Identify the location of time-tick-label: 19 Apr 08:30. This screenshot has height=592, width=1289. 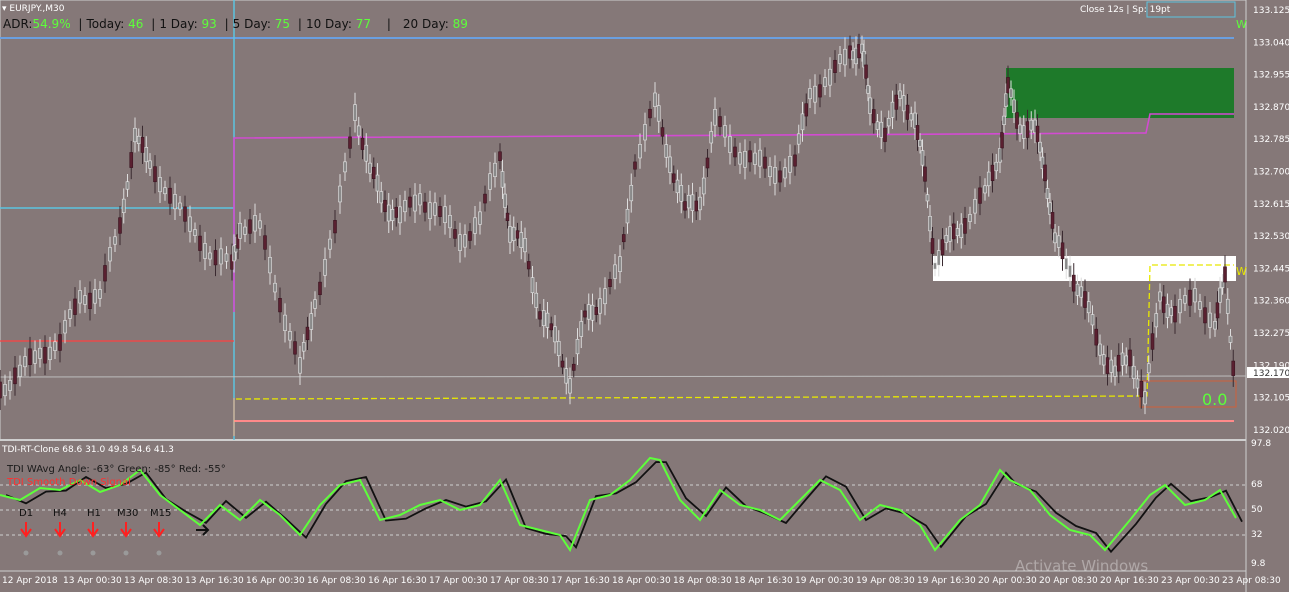
(885, 581).